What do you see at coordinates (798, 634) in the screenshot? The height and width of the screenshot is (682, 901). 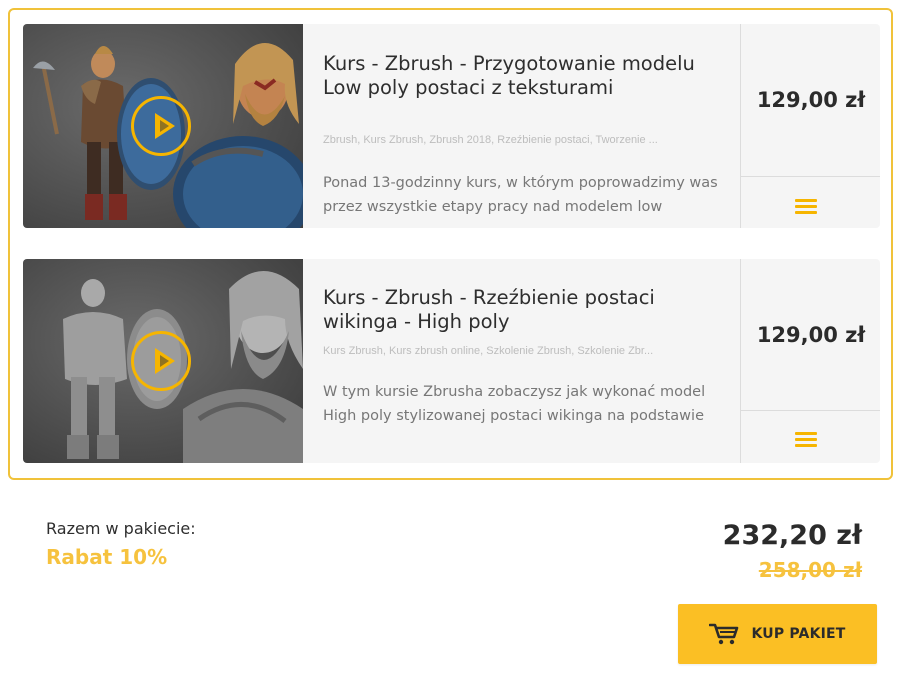 I see `buy-button-label: KUP PAKIET` at bounding box center [798, 634].